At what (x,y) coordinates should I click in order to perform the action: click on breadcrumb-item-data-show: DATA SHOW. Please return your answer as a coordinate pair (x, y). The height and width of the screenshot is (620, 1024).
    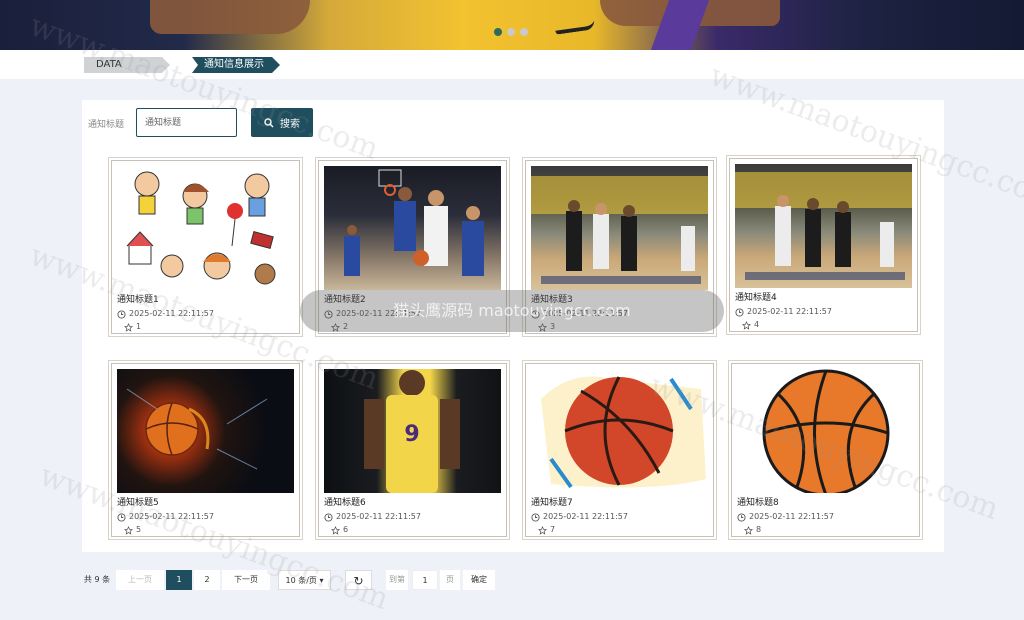
    Looking at the image, I should click on (127, 65).